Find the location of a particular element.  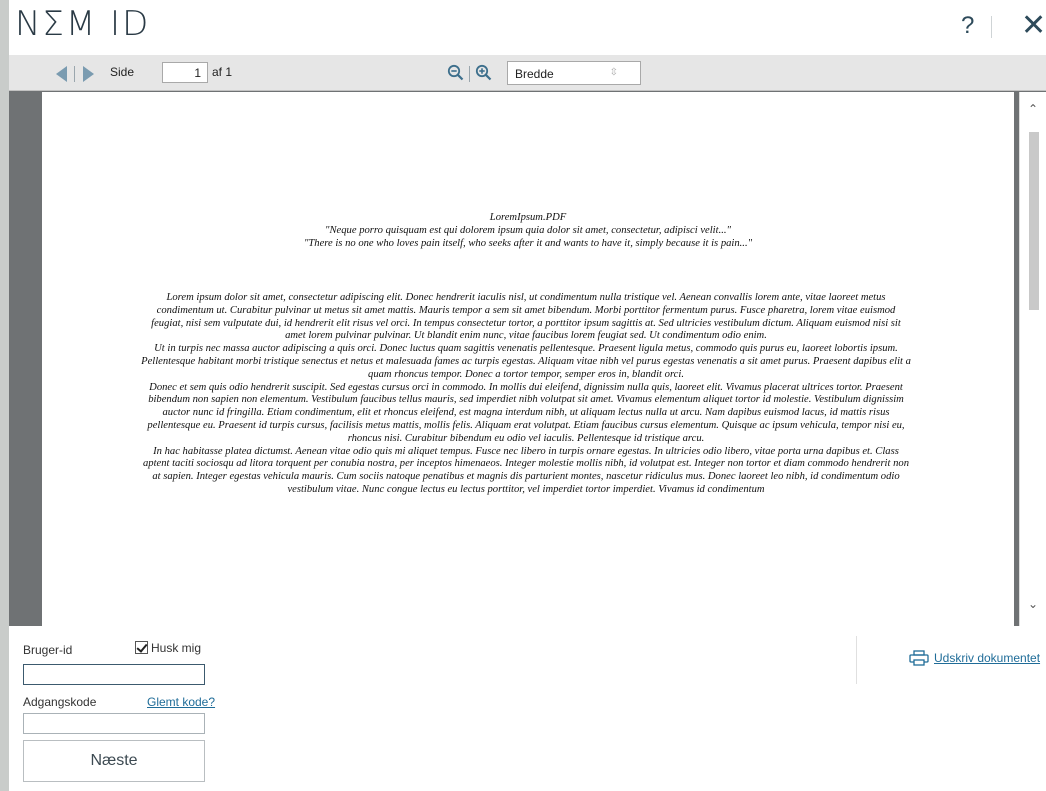

forgot-password-link: Glemt kode? is located at coordinates (181, 702).